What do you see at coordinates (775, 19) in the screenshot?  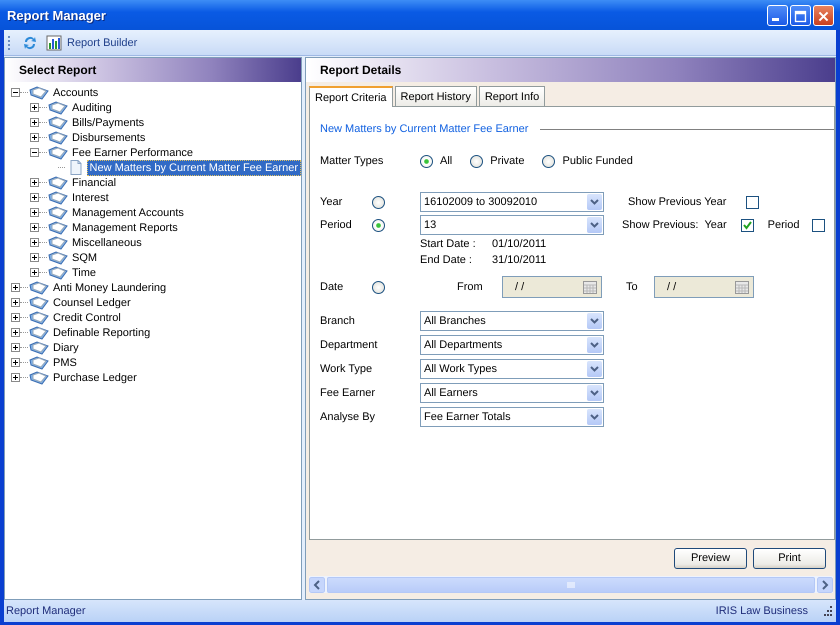 I see `minimize-icon` at bounding box center [775, 19].